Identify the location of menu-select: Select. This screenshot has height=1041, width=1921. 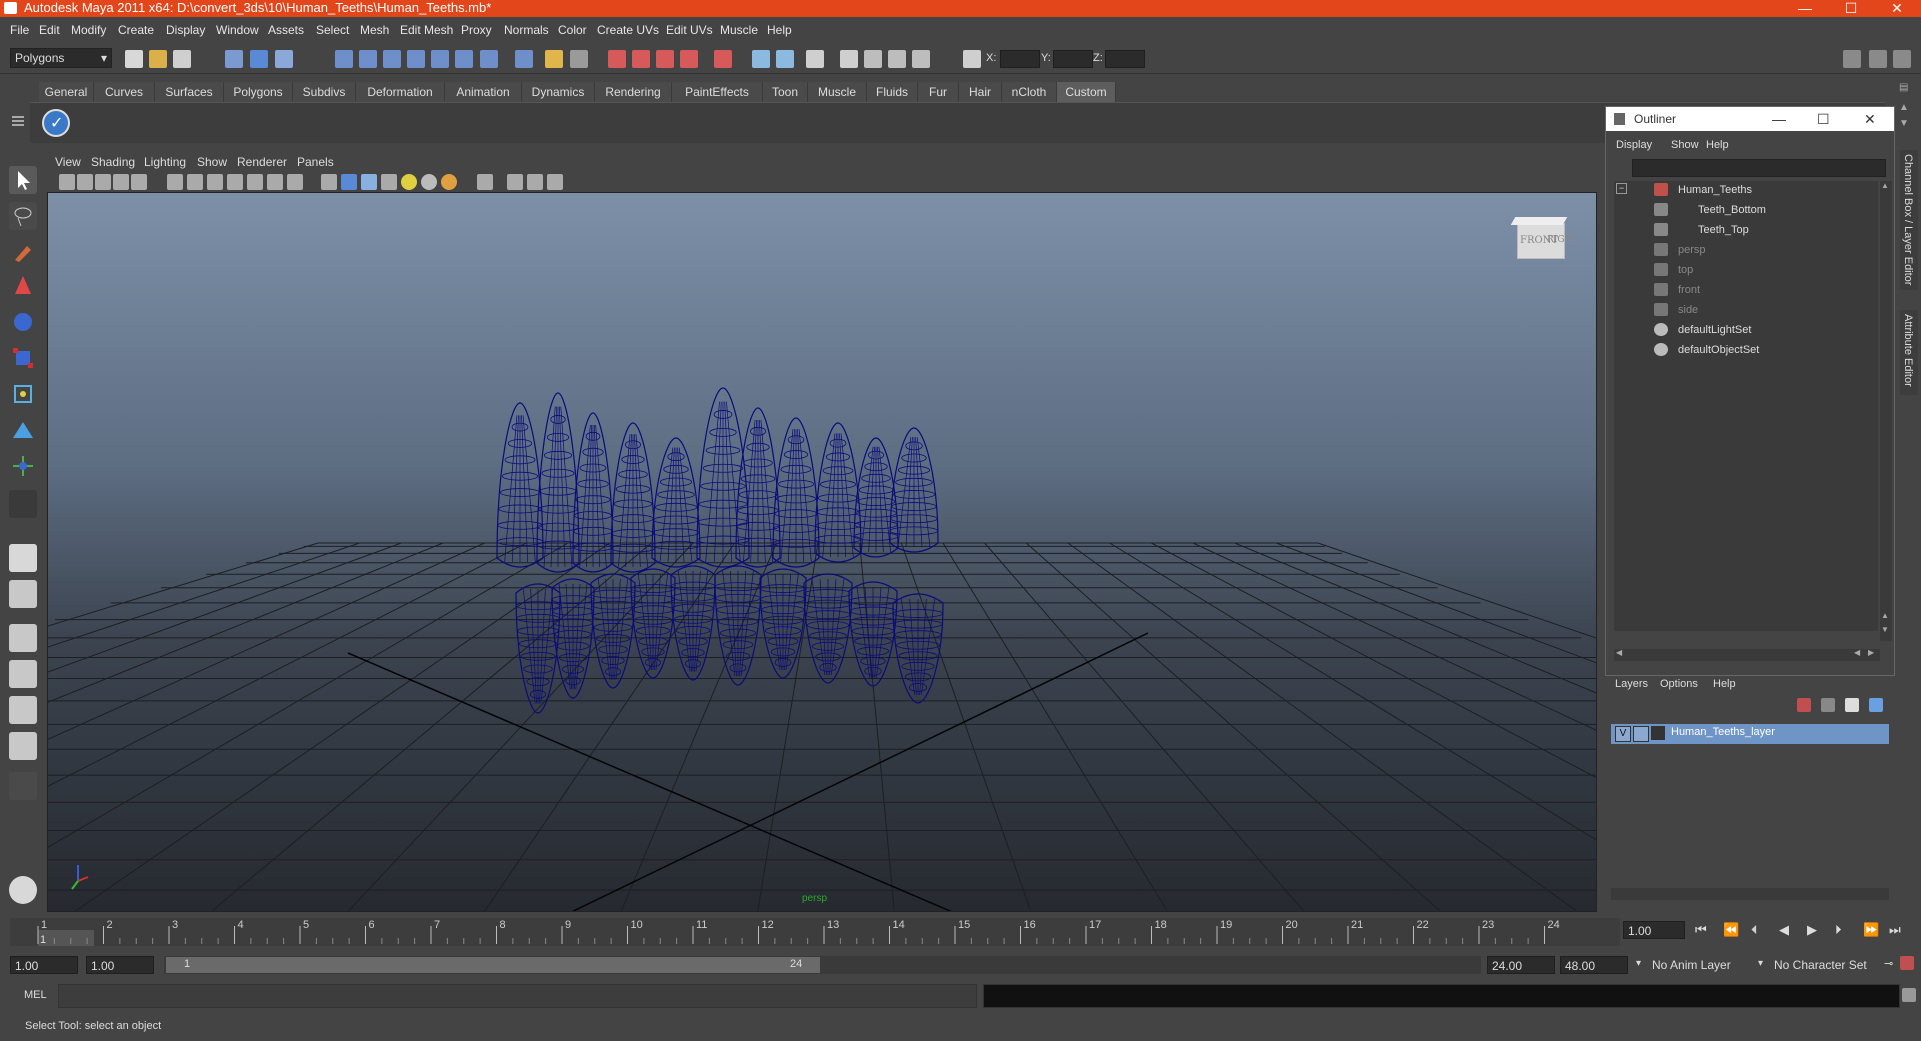
(332, 30).